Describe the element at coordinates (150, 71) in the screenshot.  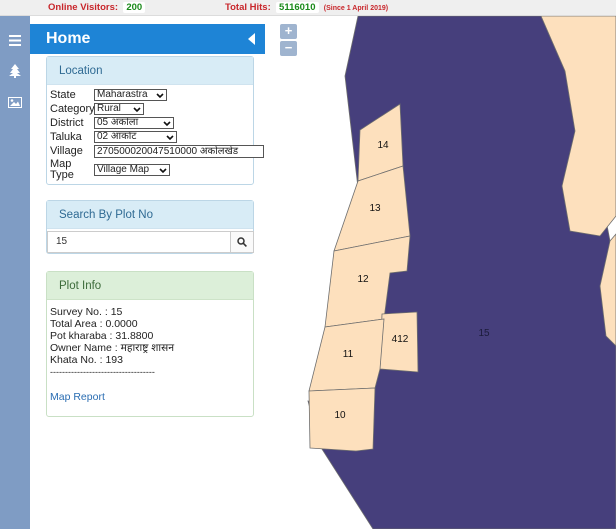
I see `location-title: Location` at that location.